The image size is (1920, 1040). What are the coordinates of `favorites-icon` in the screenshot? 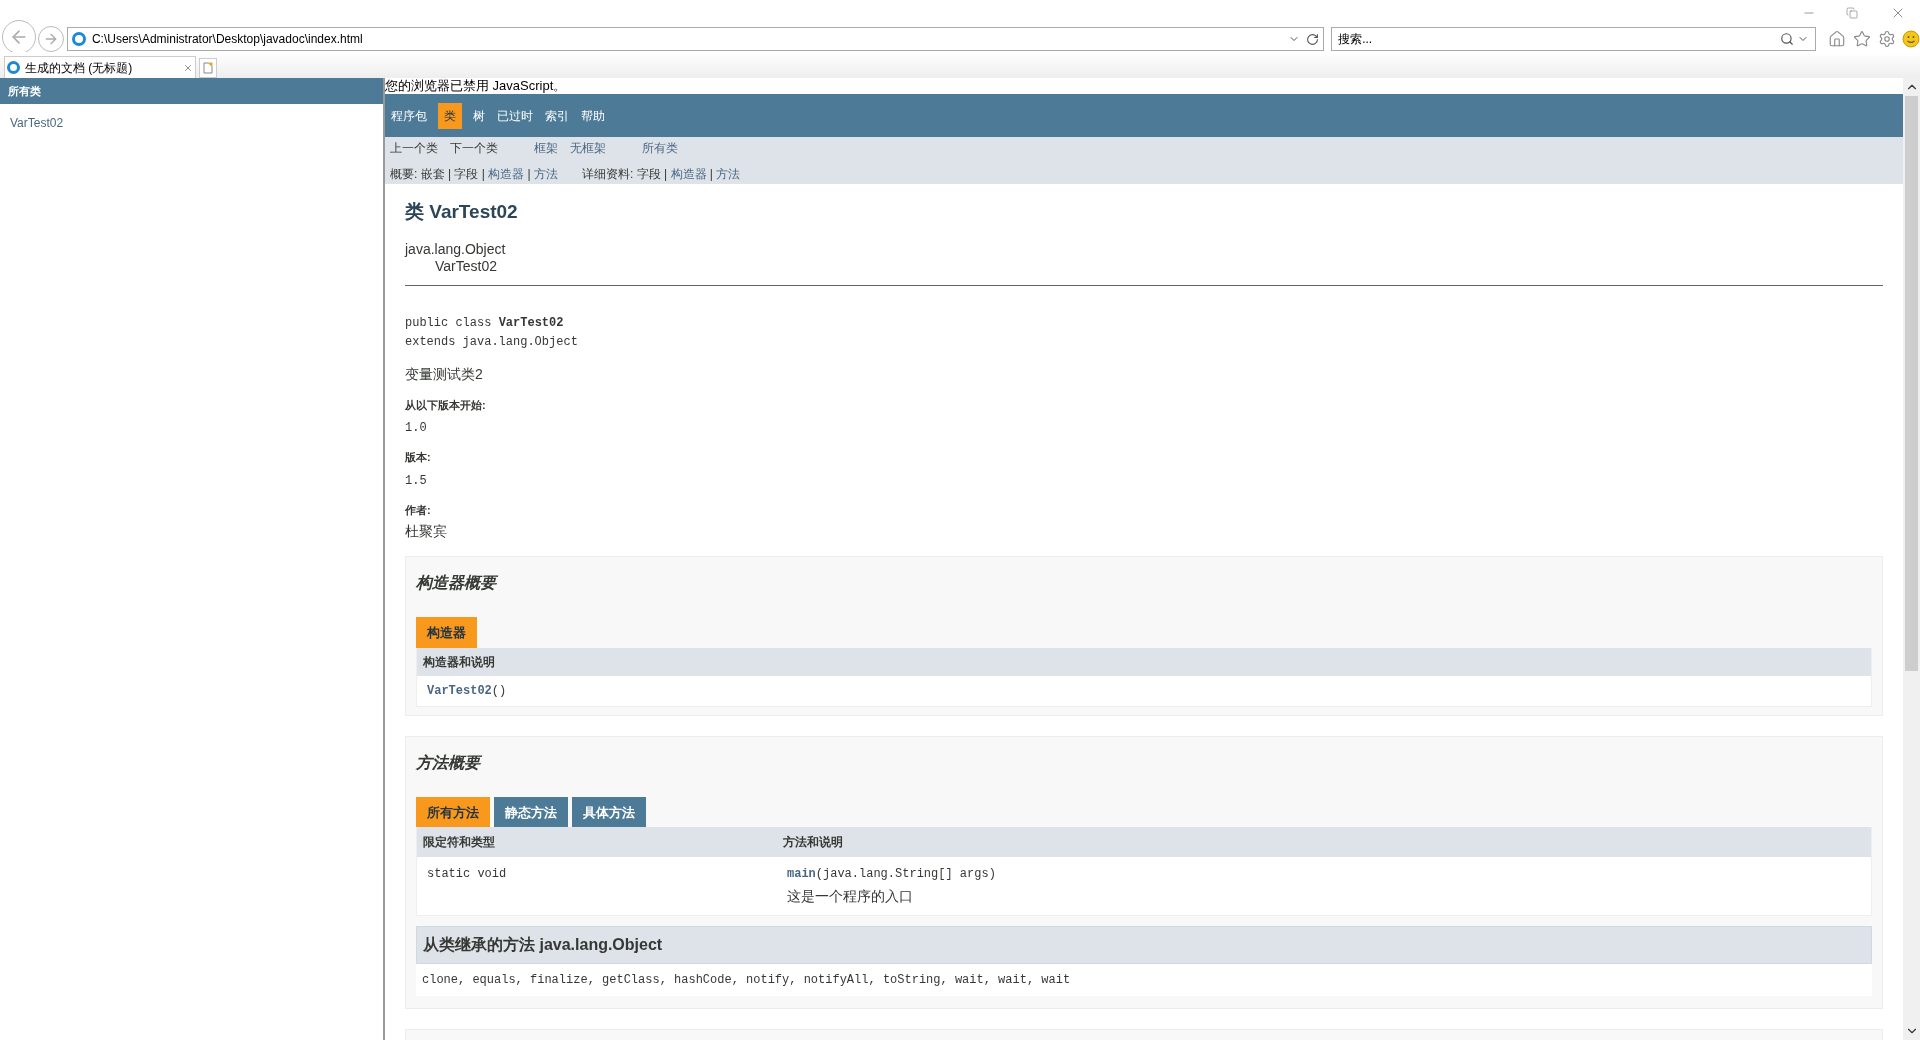 It's located at (1862, 39).